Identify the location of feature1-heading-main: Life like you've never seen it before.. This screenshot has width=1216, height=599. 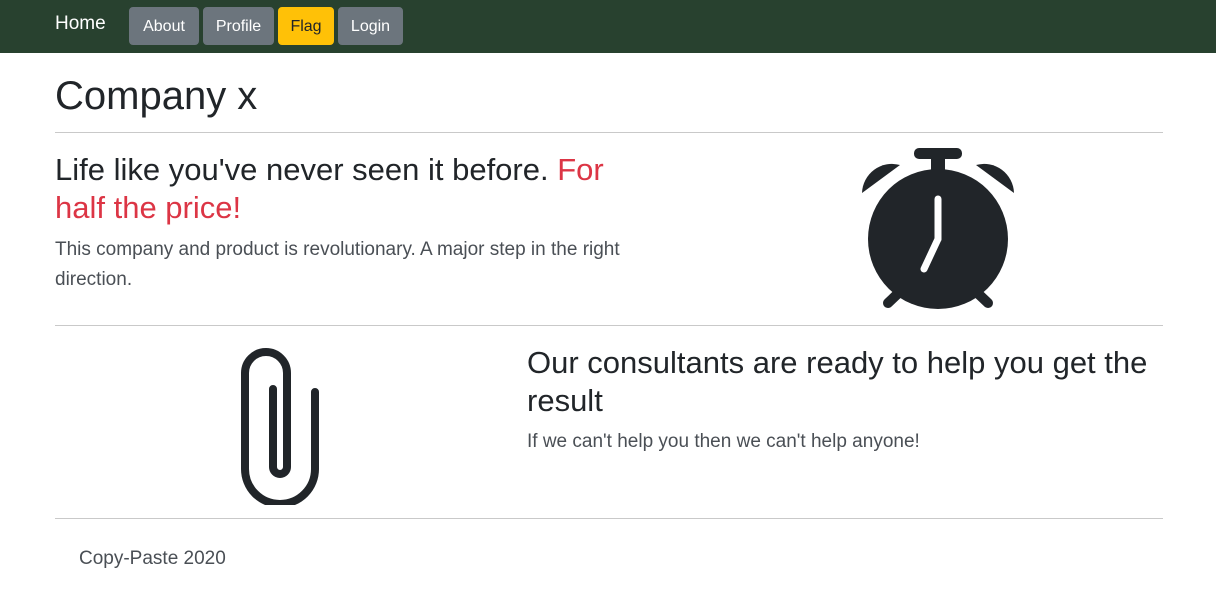
(306, 169).